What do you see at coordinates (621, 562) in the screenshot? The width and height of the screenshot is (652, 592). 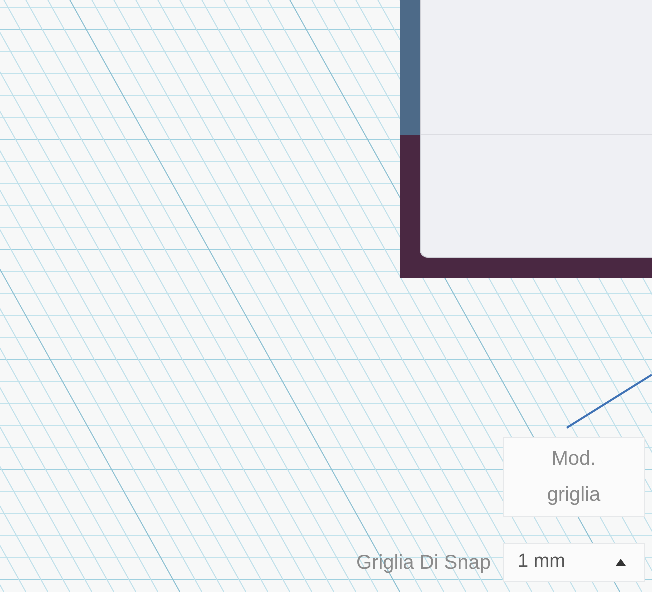 I see `caret-up-icon` at bounding box center [621, 562].